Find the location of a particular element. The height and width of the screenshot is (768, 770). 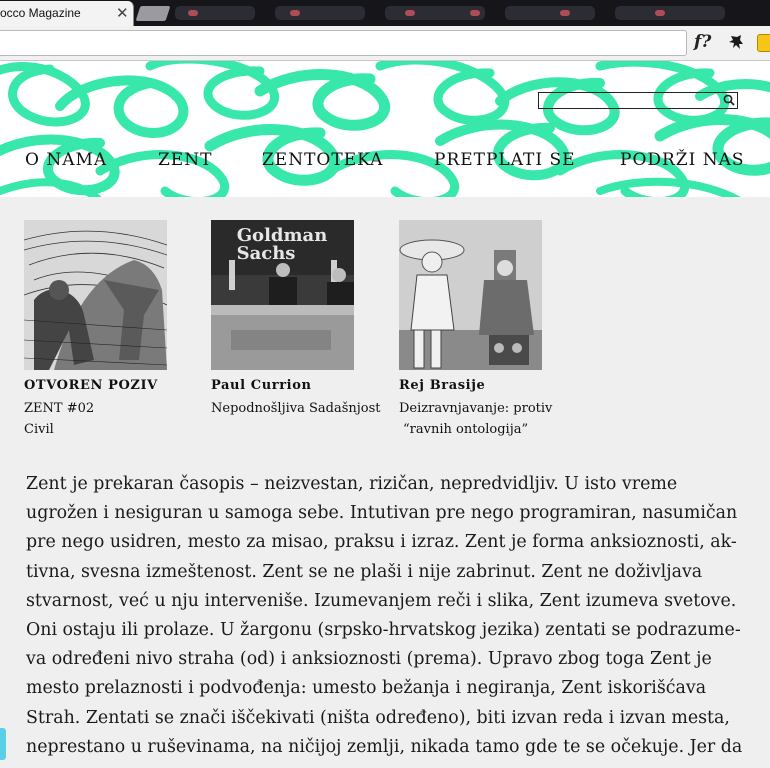

article-card: OTVOREN POZIV ZENT #02 Civil is located at coordinates (111, 330).